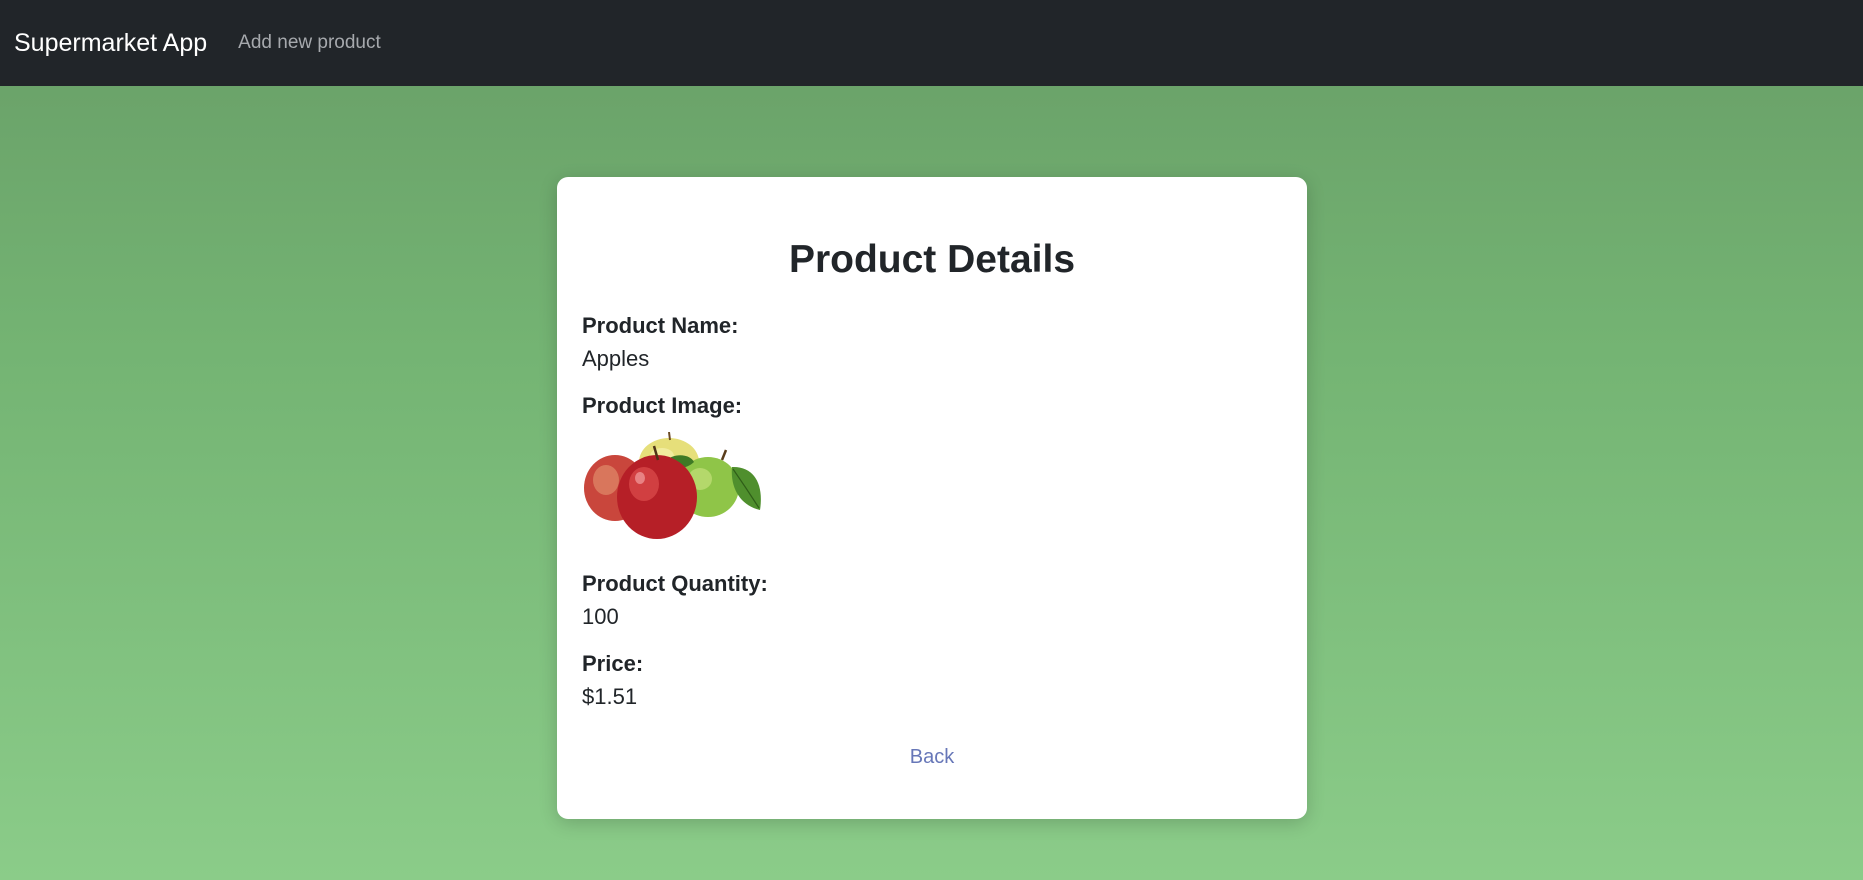 This screenshot has height=880, width=1863. What do you see at coordinates (616, 358) in the screenshot?
I see `product-name-value: Apples` at bounding box center [616, 358].